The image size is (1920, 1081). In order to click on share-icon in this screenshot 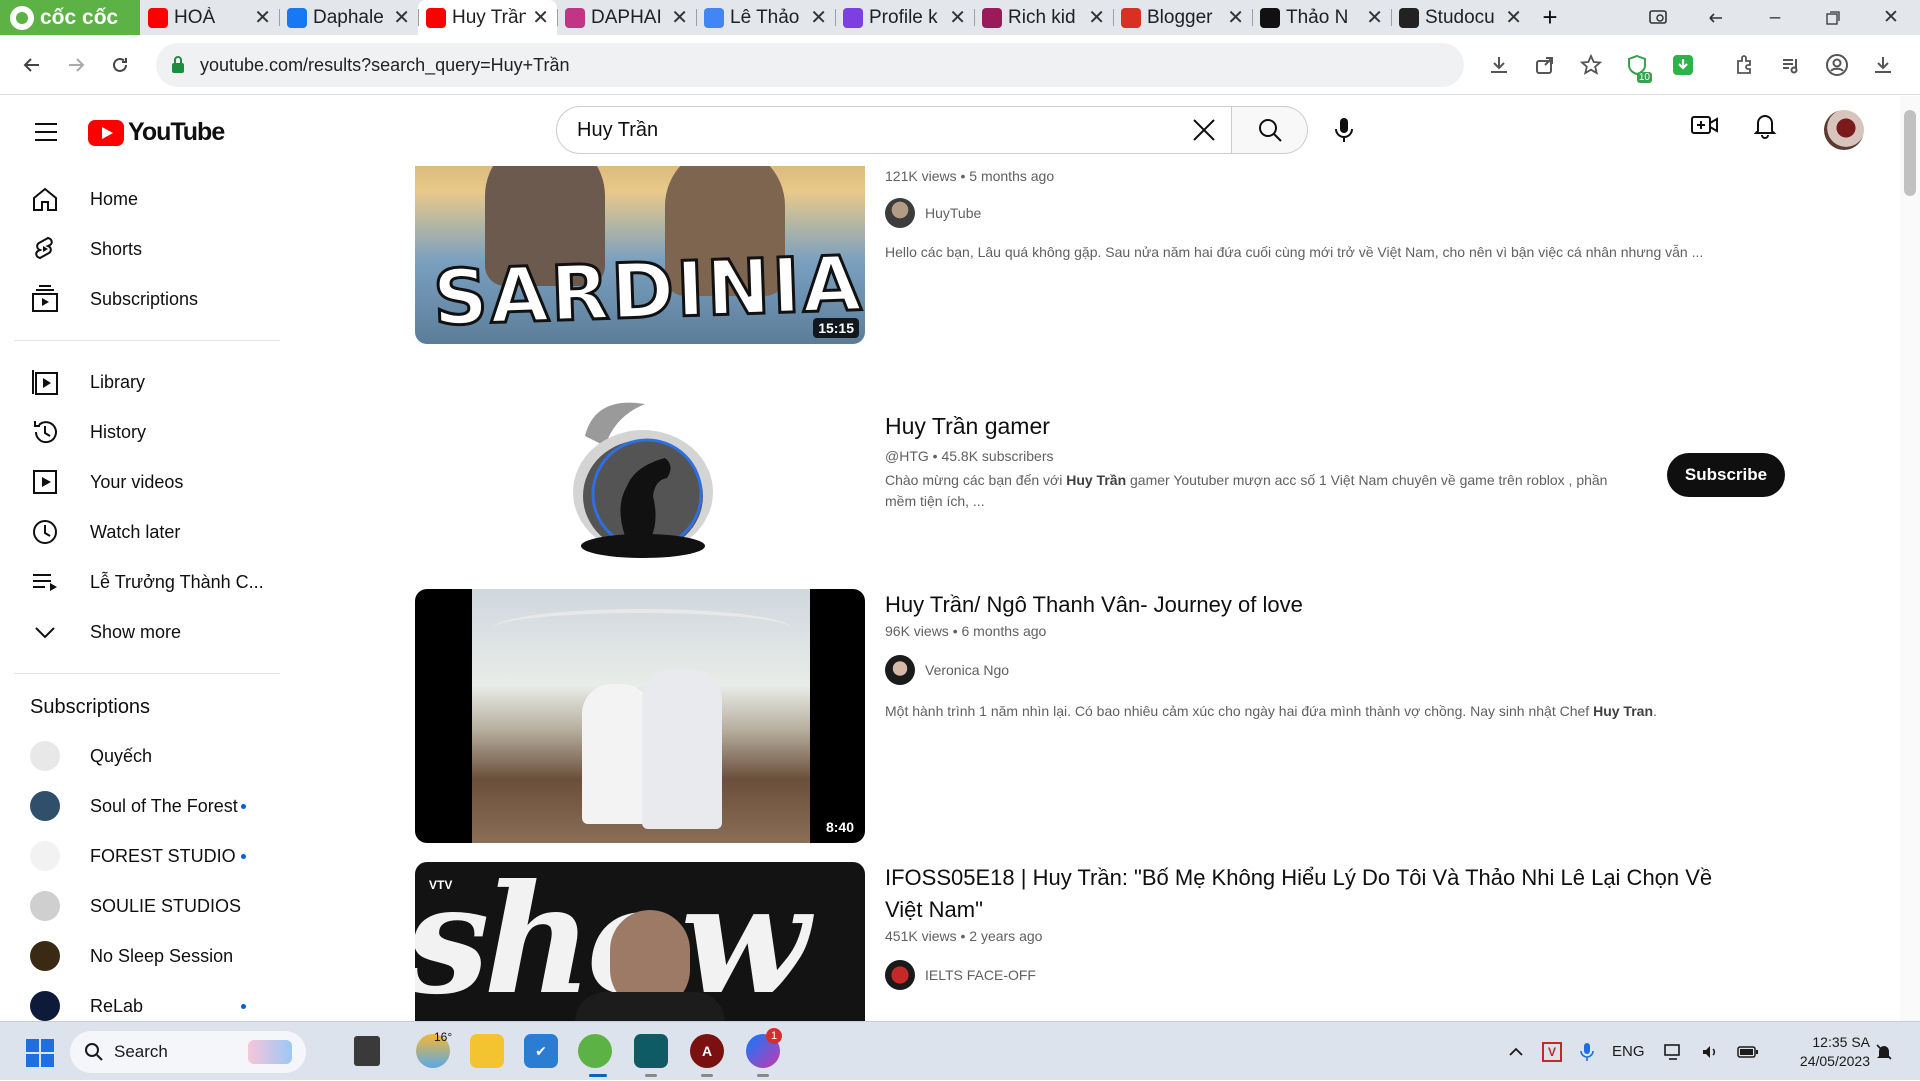, I will do `click(1545, 65)`.